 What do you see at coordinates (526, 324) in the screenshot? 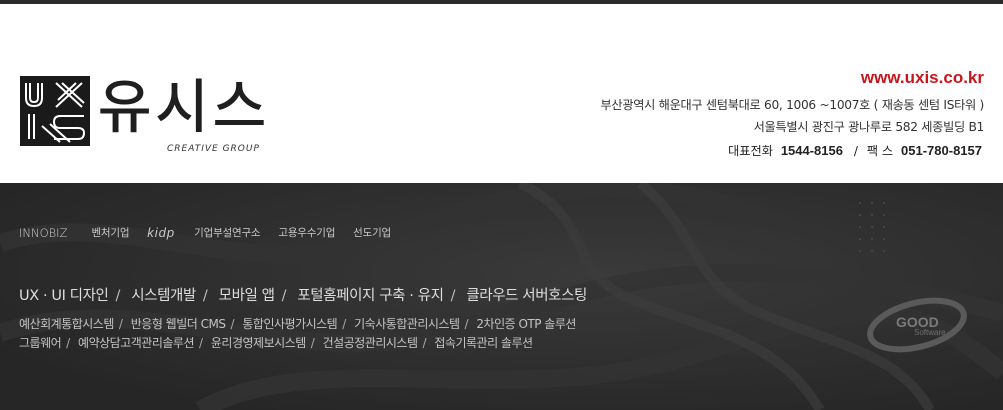
I see `solution-item: 2차인증 OTP 솔루션` at bounding box center [526, 324].